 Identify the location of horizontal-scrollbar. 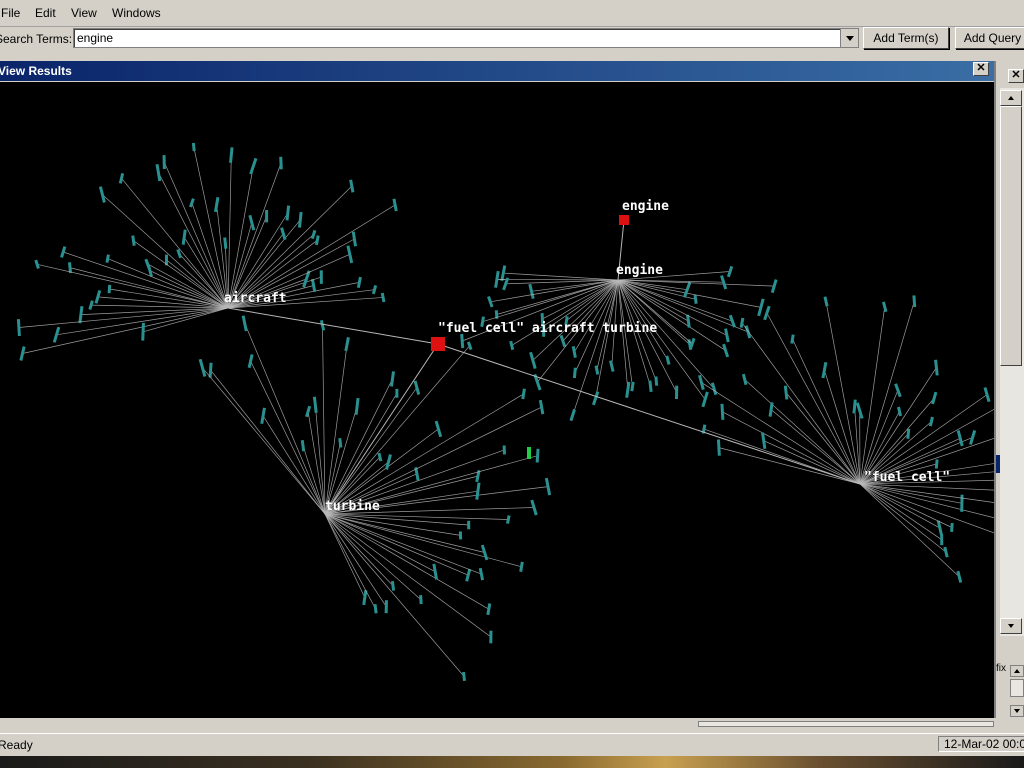
(497, 724).